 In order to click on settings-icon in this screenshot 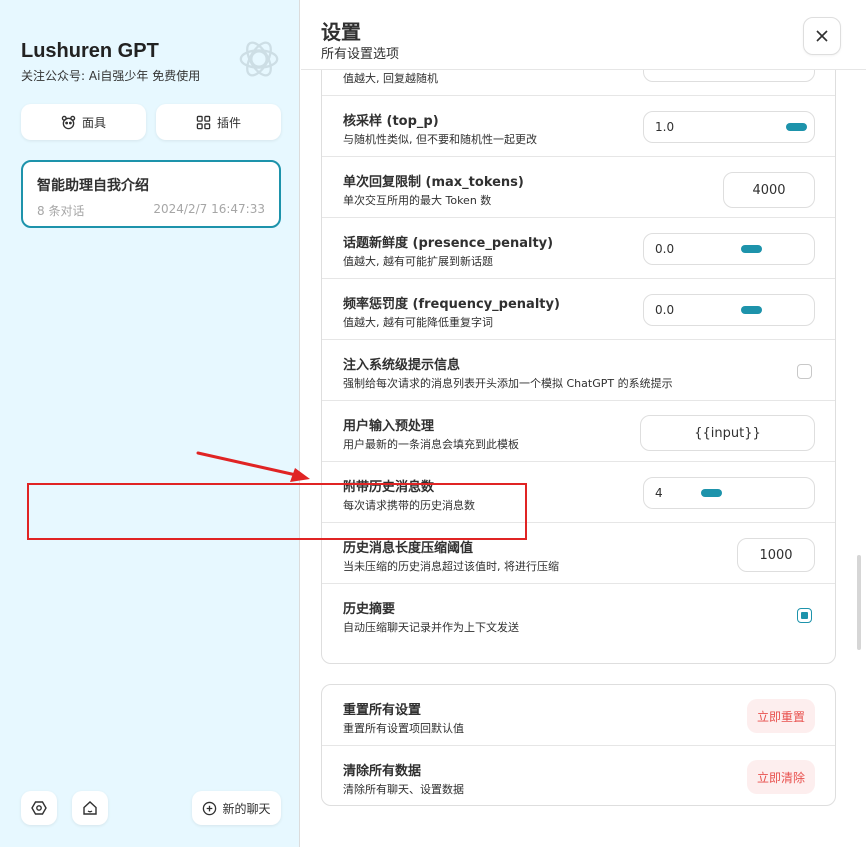, I will do `click(39, 808)`.